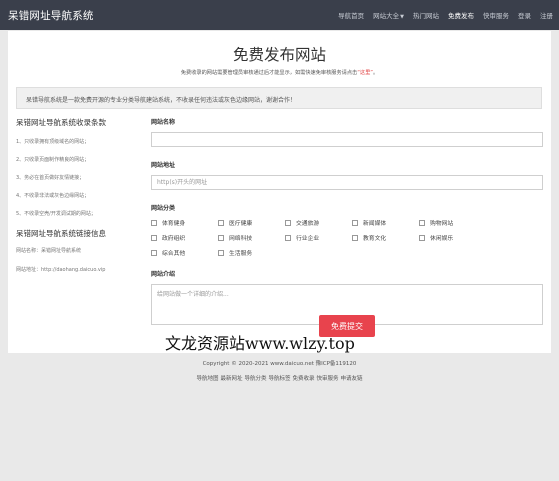  What do you see at coordinates (56, 214) in the screenshot?
I see `rule-item: 5、不收录空壳/开发调试期的网站；` at bounding box center [56, 214].